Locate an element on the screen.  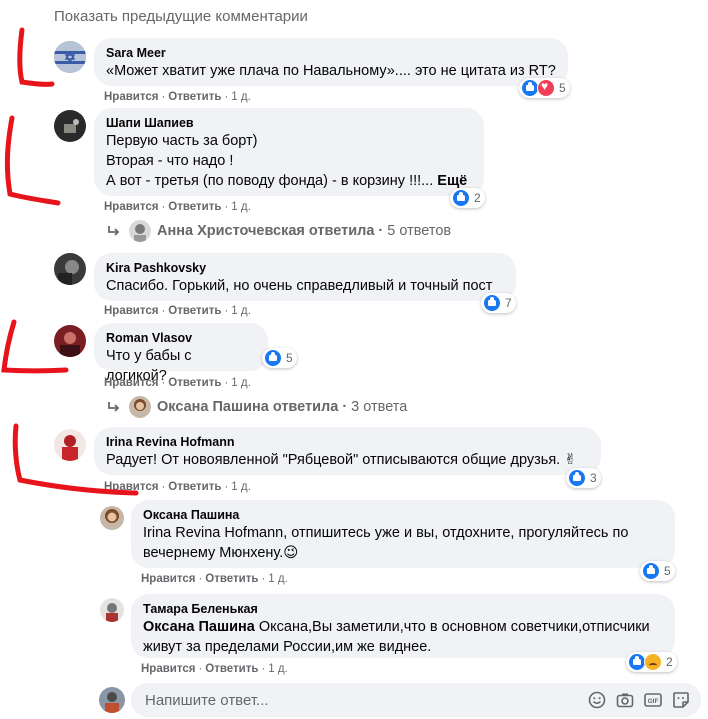
svg-text: GIF is located at coordinates (653, 701).